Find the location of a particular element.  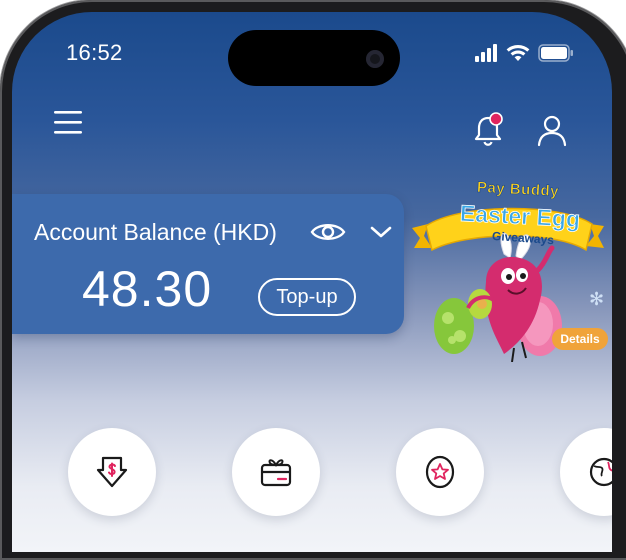

receive-money-icon is located at coordinates (112, 472).